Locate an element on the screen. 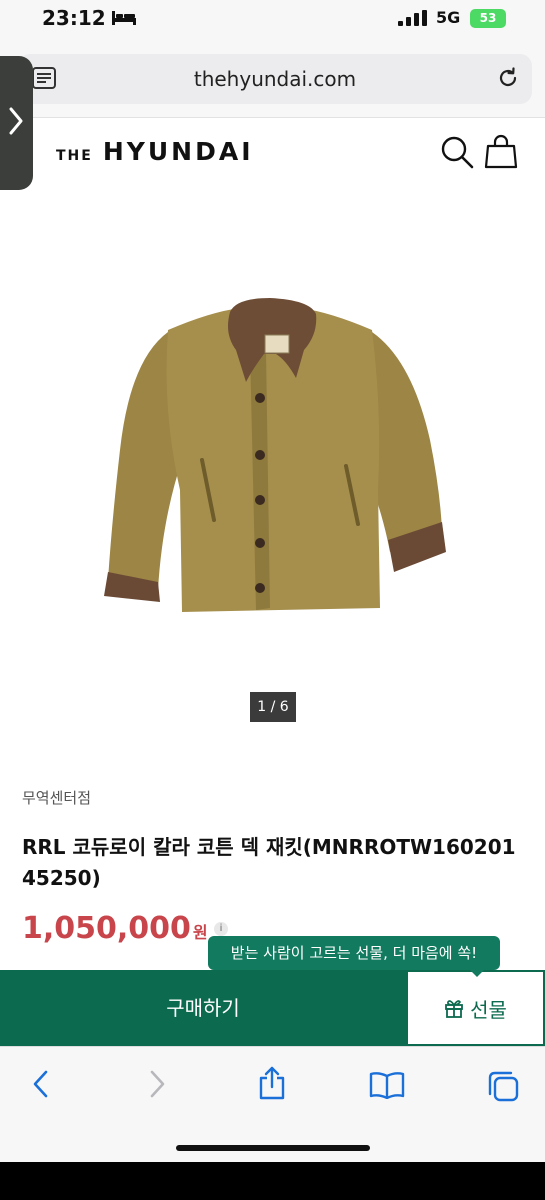 This screenshot has height=1200, width=545. site-logo: THE HYUNDAI is located at coordinates (155, 151).